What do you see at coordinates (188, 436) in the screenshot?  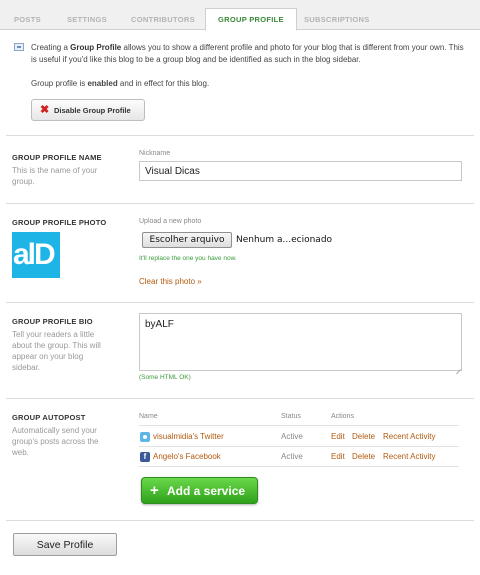 I see `service-name-twitter: visualmidia's Twitter` at bounding box center [188, 436].